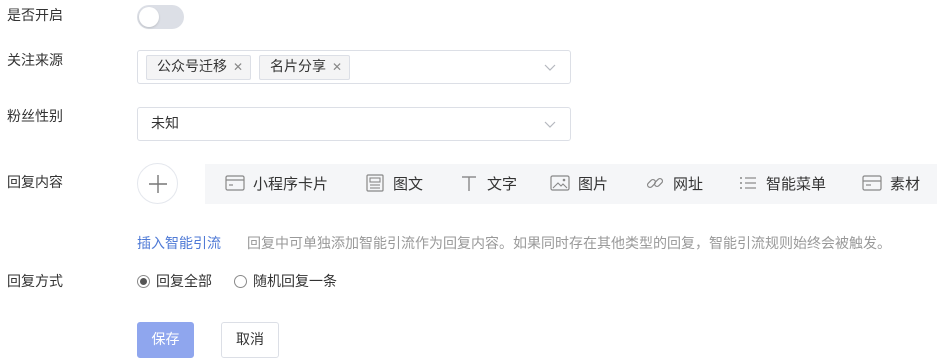 Image resolution: width=937 pixels, height=362 pixels. I want to click on toolbar-item-text: 文字, so click(488, 184).